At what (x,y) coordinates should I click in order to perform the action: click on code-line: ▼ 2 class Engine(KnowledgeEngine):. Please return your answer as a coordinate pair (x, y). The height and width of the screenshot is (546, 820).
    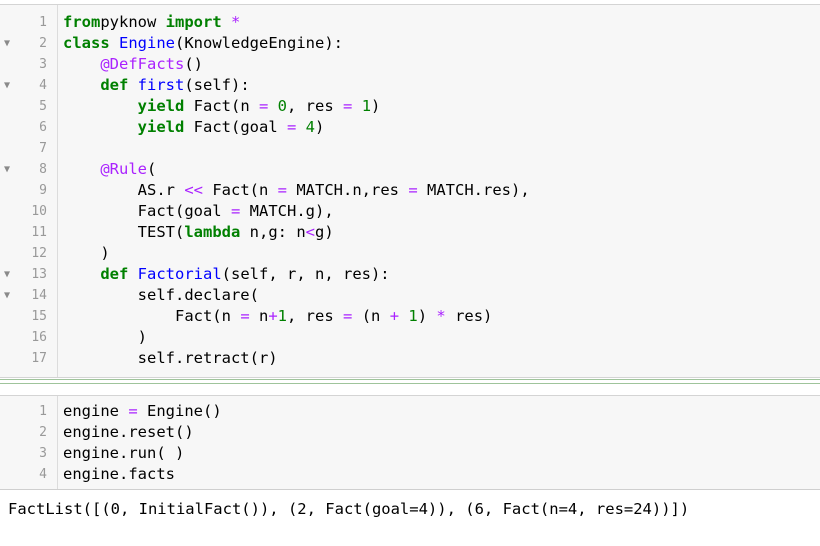
    Looking at the image, I should click on (410, 43).